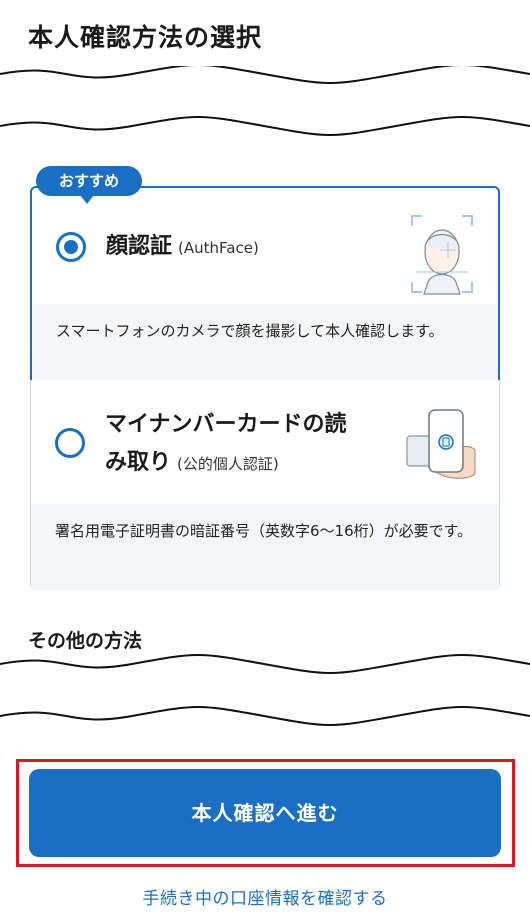 The height and width of the screenshot is (924, 530). What do you see at coordinates (145, 37) in the screenshot?
I see `page-title: 本人確認方法の選択` at bounding box center [145, 37].